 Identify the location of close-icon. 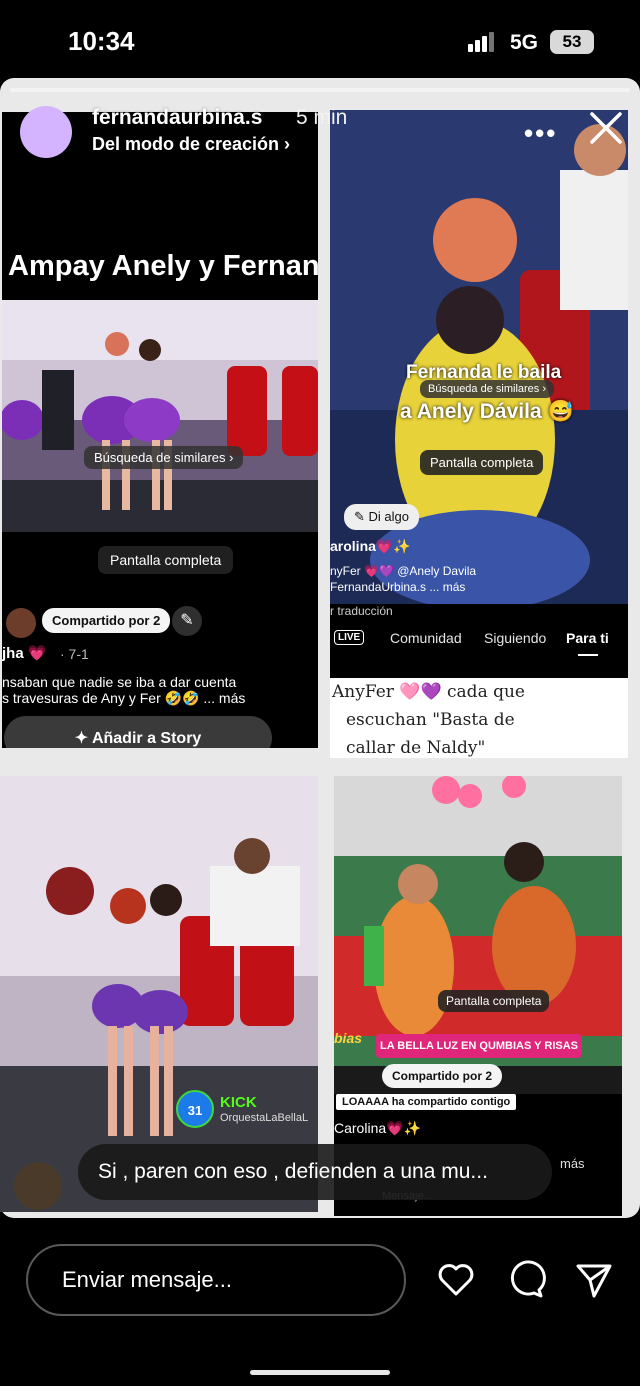
(606, 128).